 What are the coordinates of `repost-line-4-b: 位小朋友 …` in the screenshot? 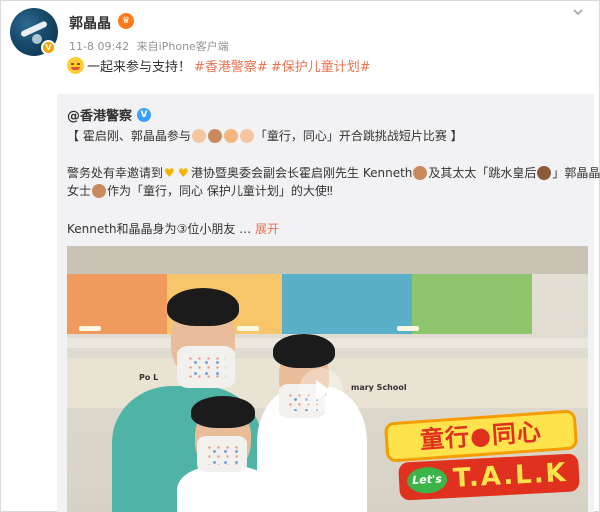 It's located at (219, 229).